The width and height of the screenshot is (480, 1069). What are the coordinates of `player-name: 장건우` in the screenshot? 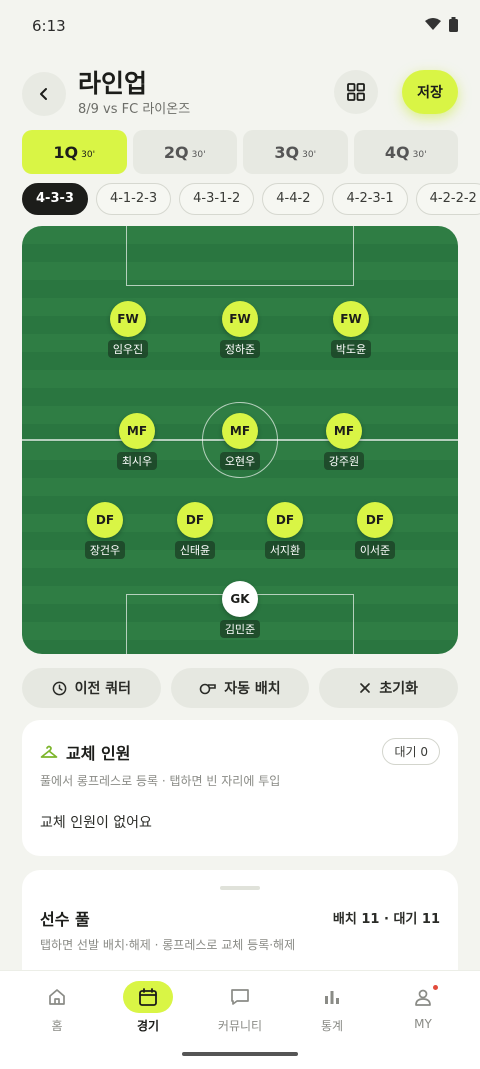 It's located at (105, 550).